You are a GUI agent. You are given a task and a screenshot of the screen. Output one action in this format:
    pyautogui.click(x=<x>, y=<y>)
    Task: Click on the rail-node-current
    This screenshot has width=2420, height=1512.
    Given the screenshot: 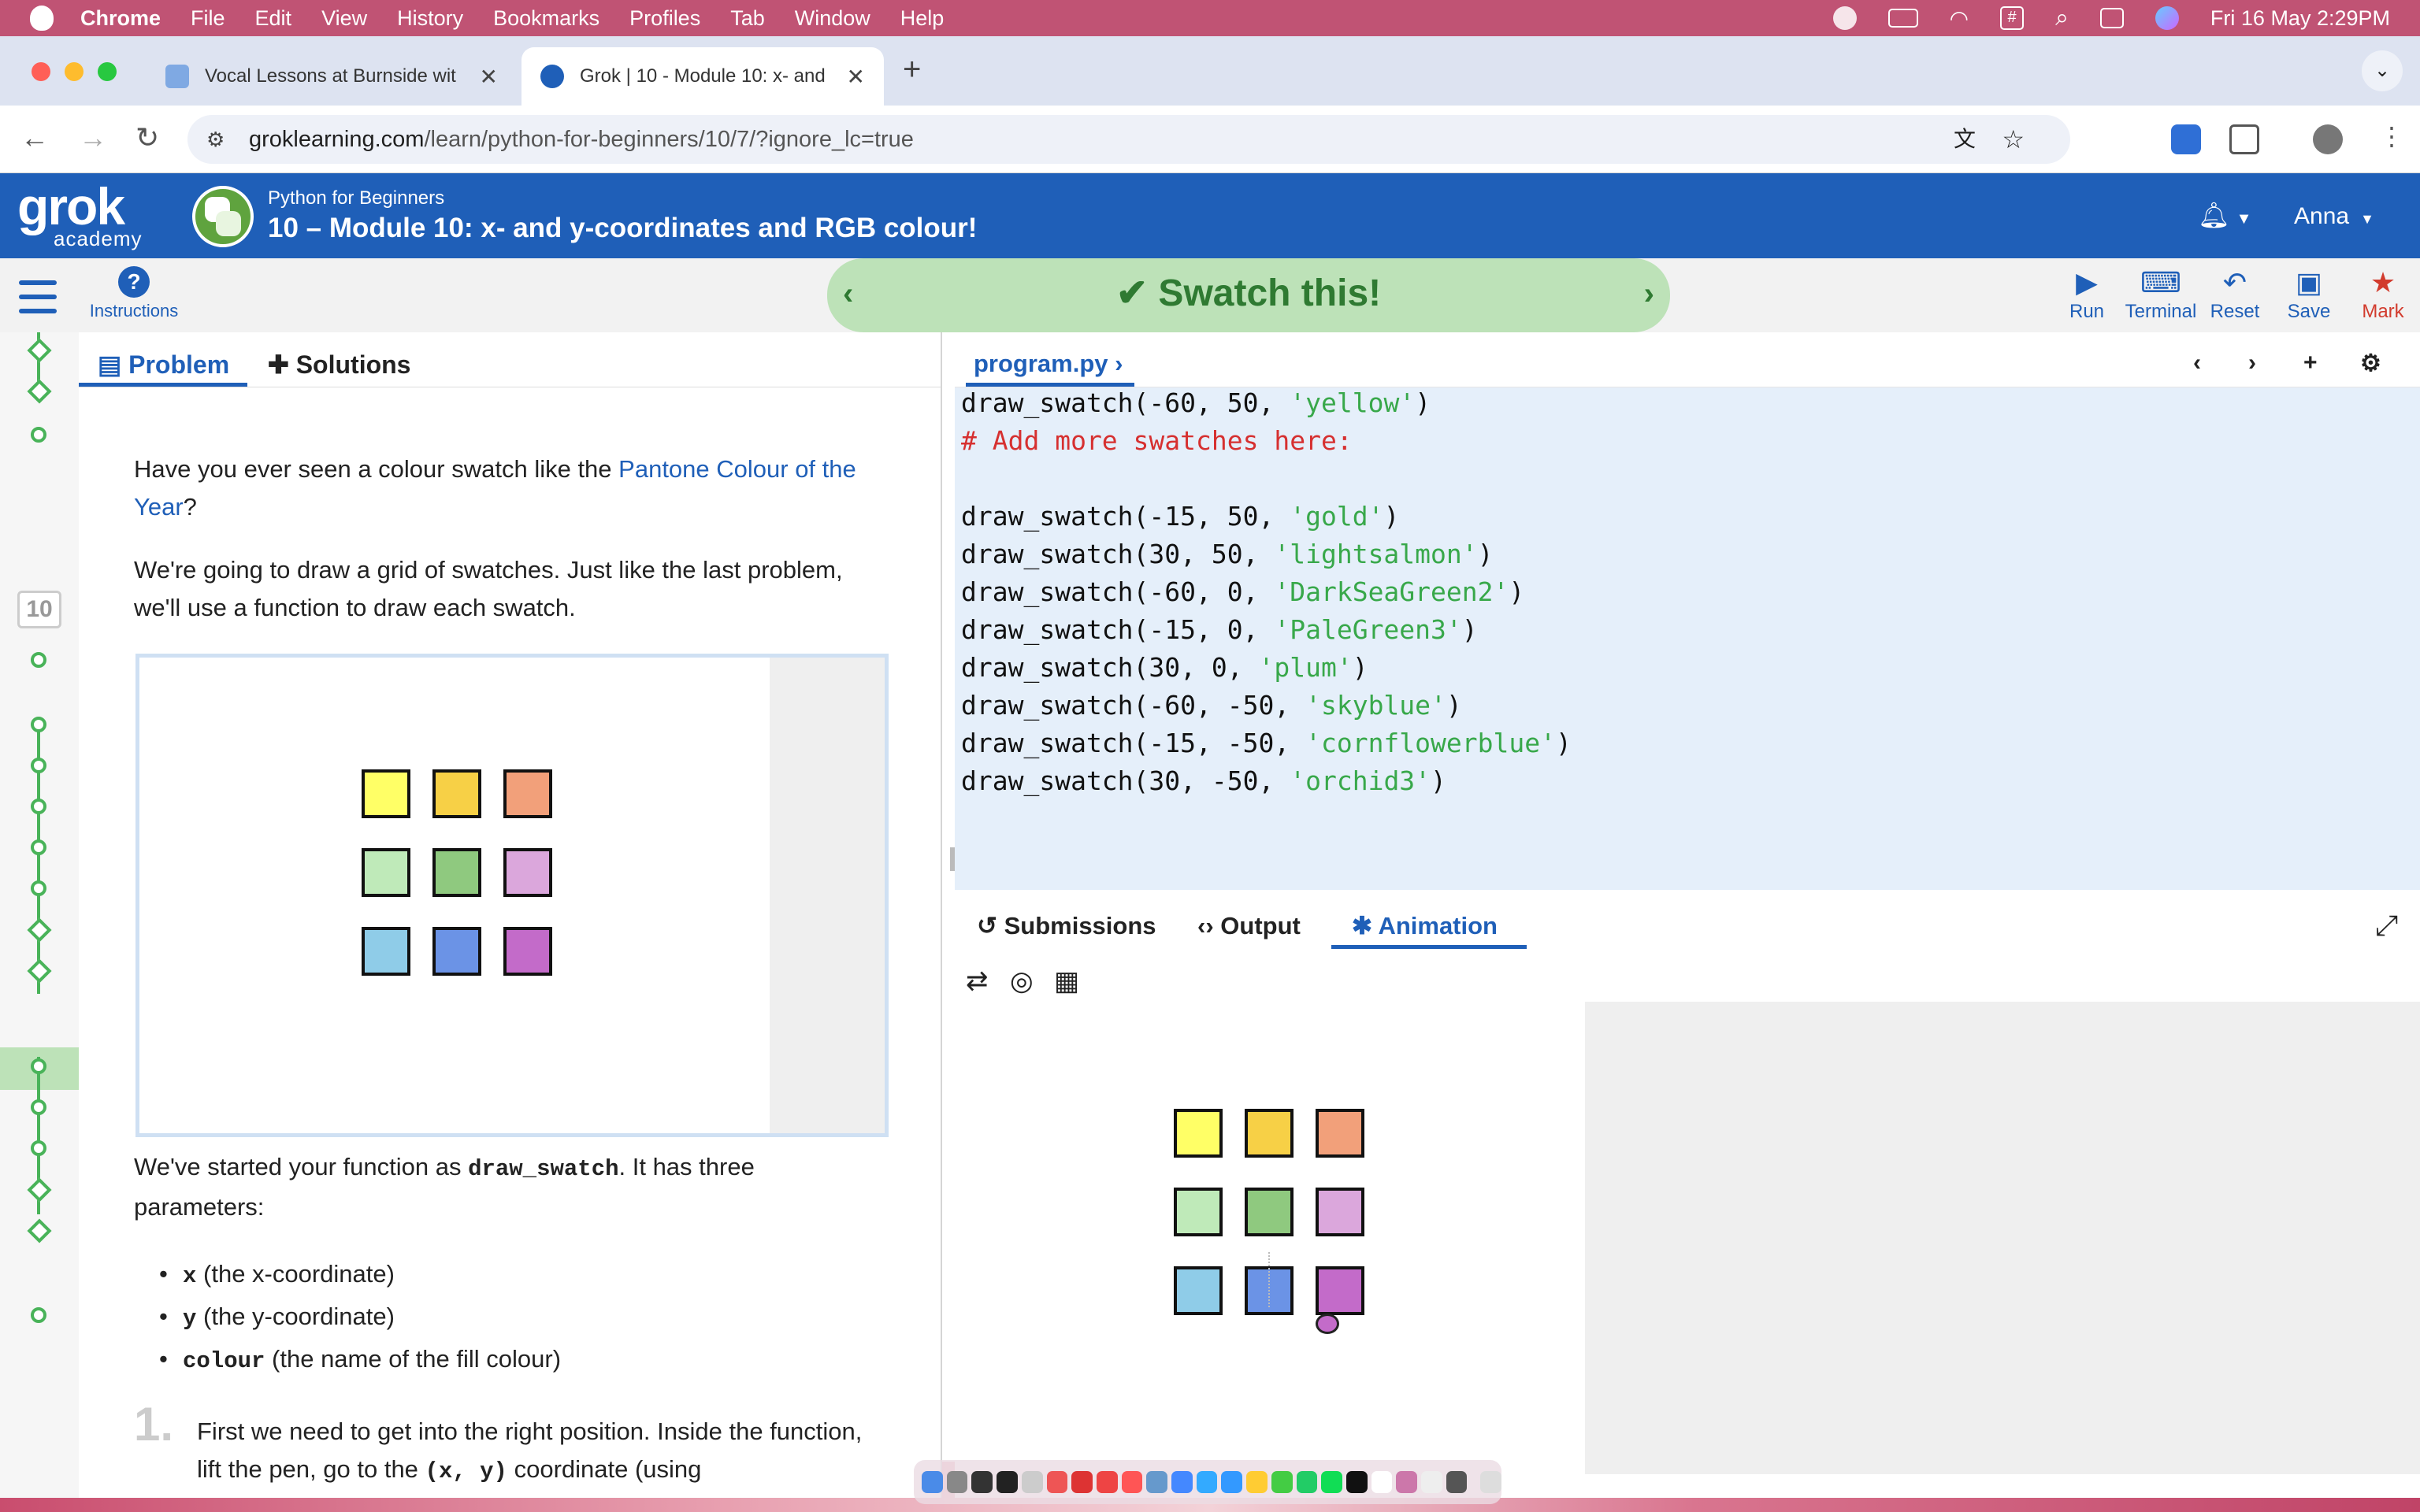 What is the action you would take?
    pyautogui.click(x=39, y=971)
    